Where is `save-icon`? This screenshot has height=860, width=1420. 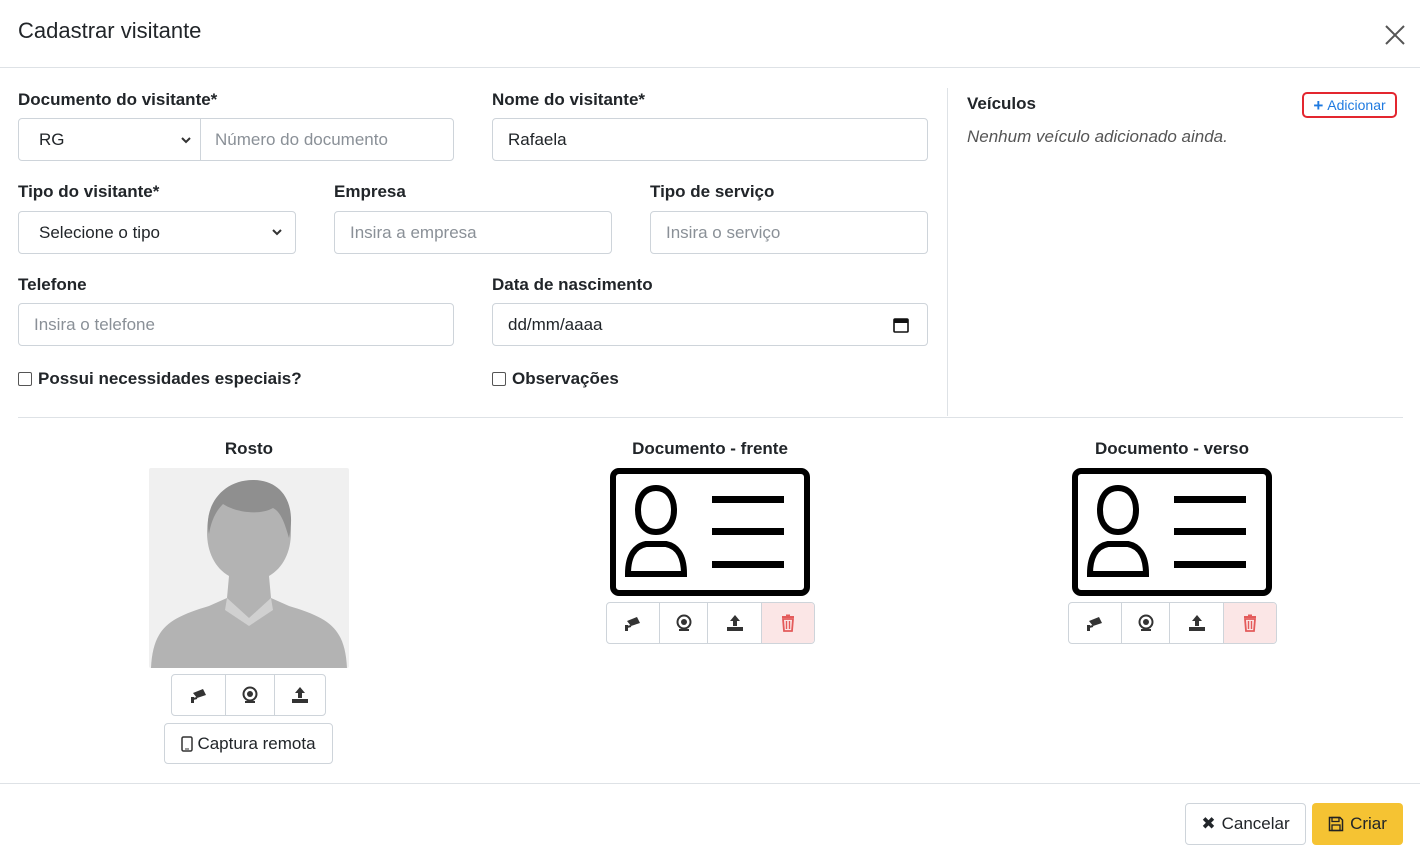 save-icon is located at coordinates (1336, 824).